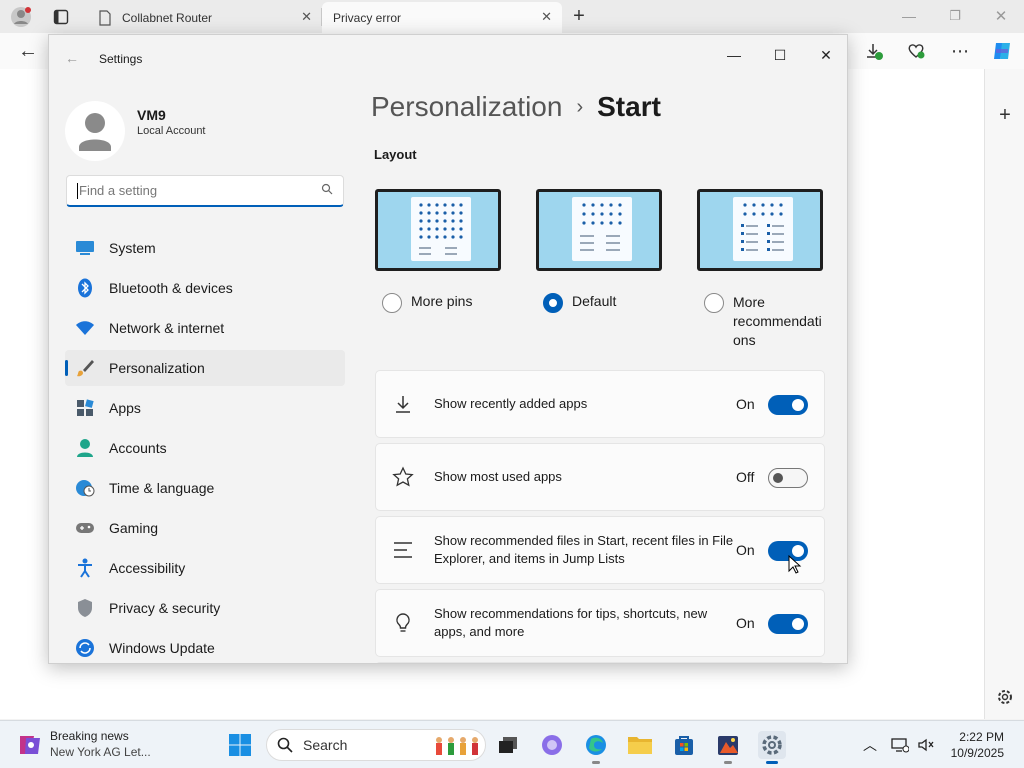 This screenshot has height=768, width=1024. What do you see at coordinates (205, 568) in the screenshot?
I see `sidebar-item-accessibility: Accessibility` at bounding box center [205, 568].